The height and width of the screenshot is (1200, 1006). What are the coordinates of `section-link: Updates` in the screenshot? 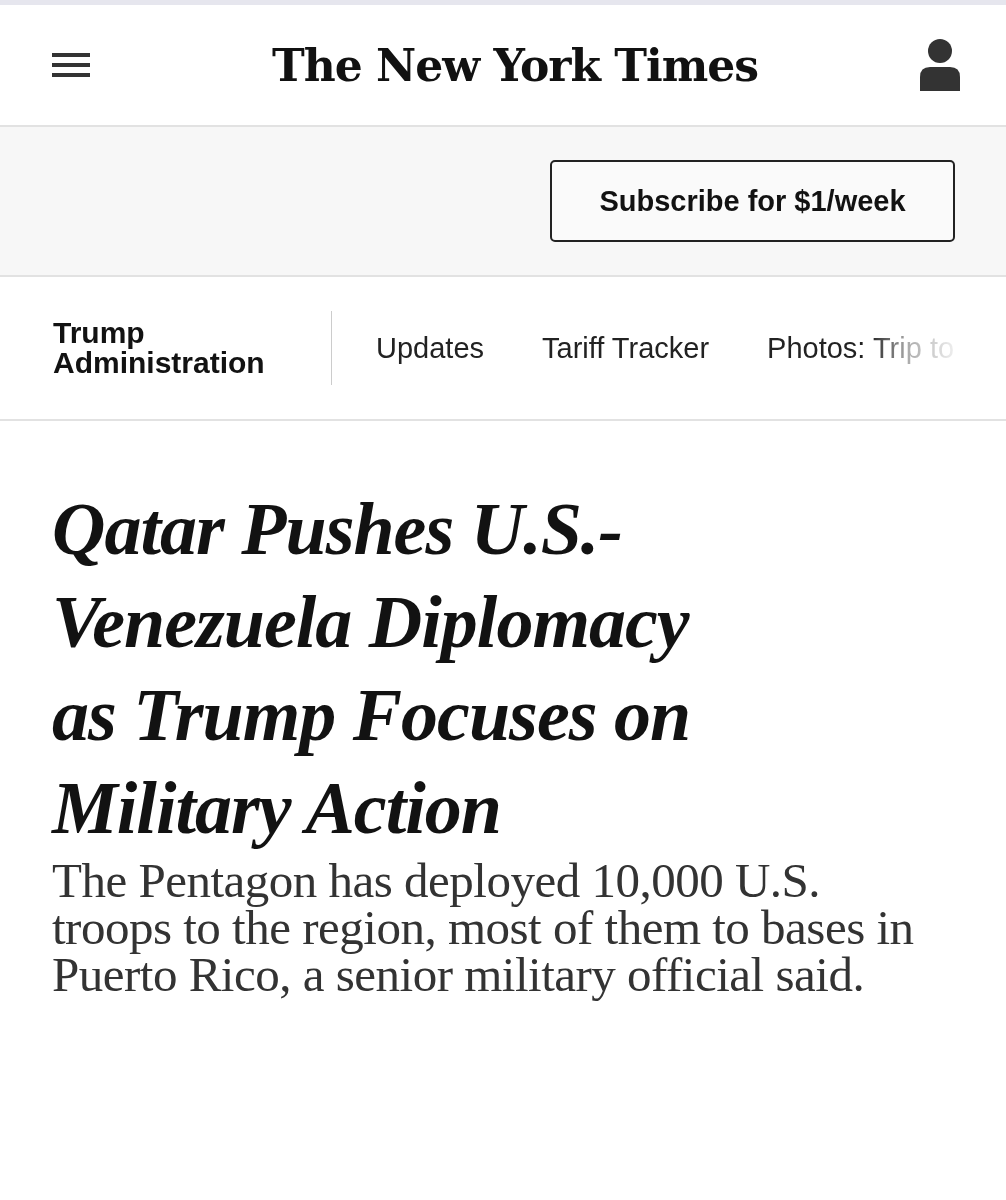 It's located at (430, 348).